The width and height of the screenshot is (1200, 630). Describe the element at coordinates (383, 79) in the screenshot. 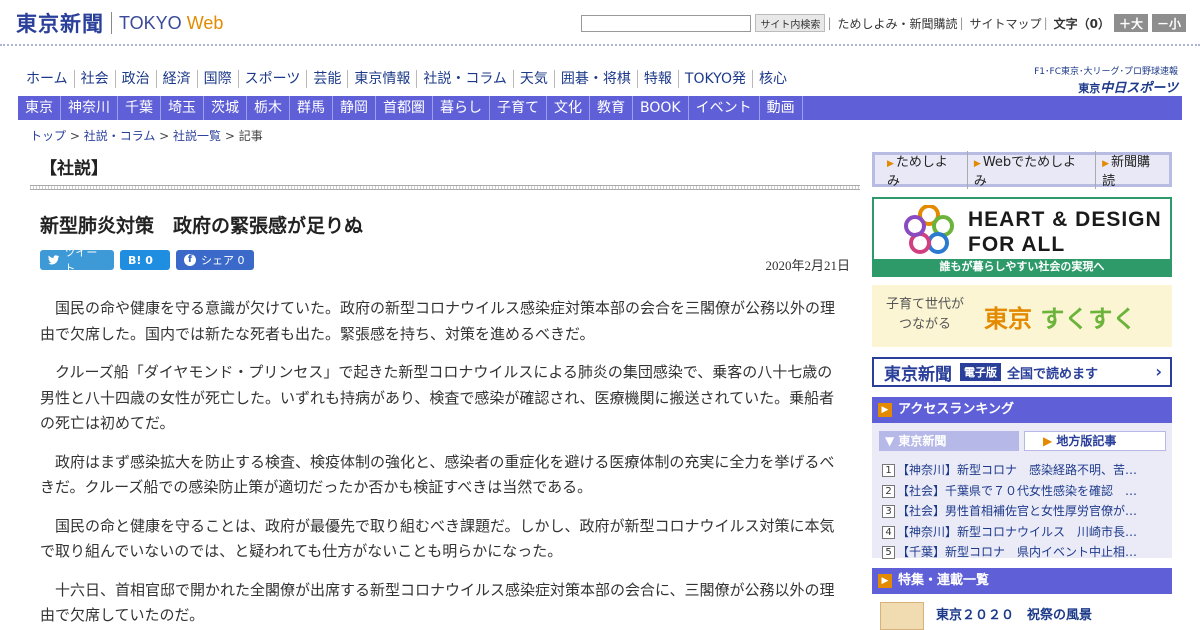

I see `main-nav-item: 東京情報` at that location.